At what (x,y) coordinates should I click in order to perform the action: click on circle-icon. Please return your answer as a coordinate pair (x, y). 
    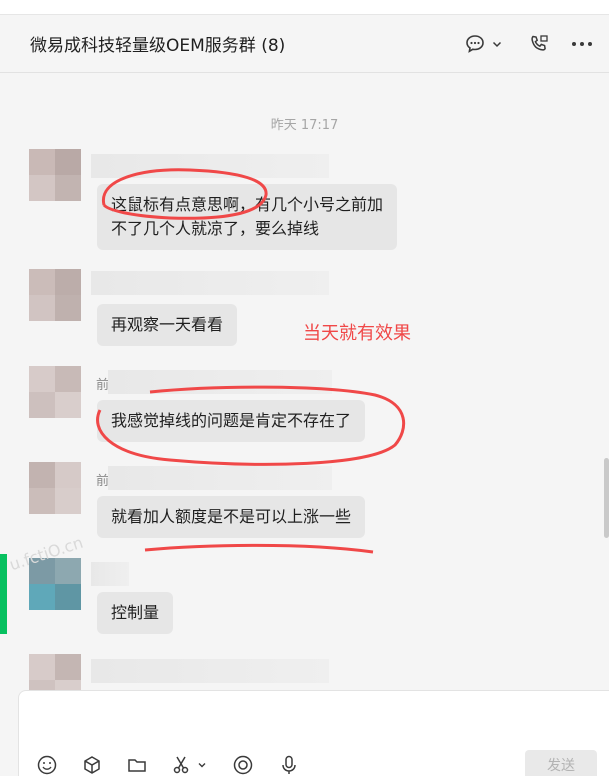
    Looking at the image, I should click on (243, 764).